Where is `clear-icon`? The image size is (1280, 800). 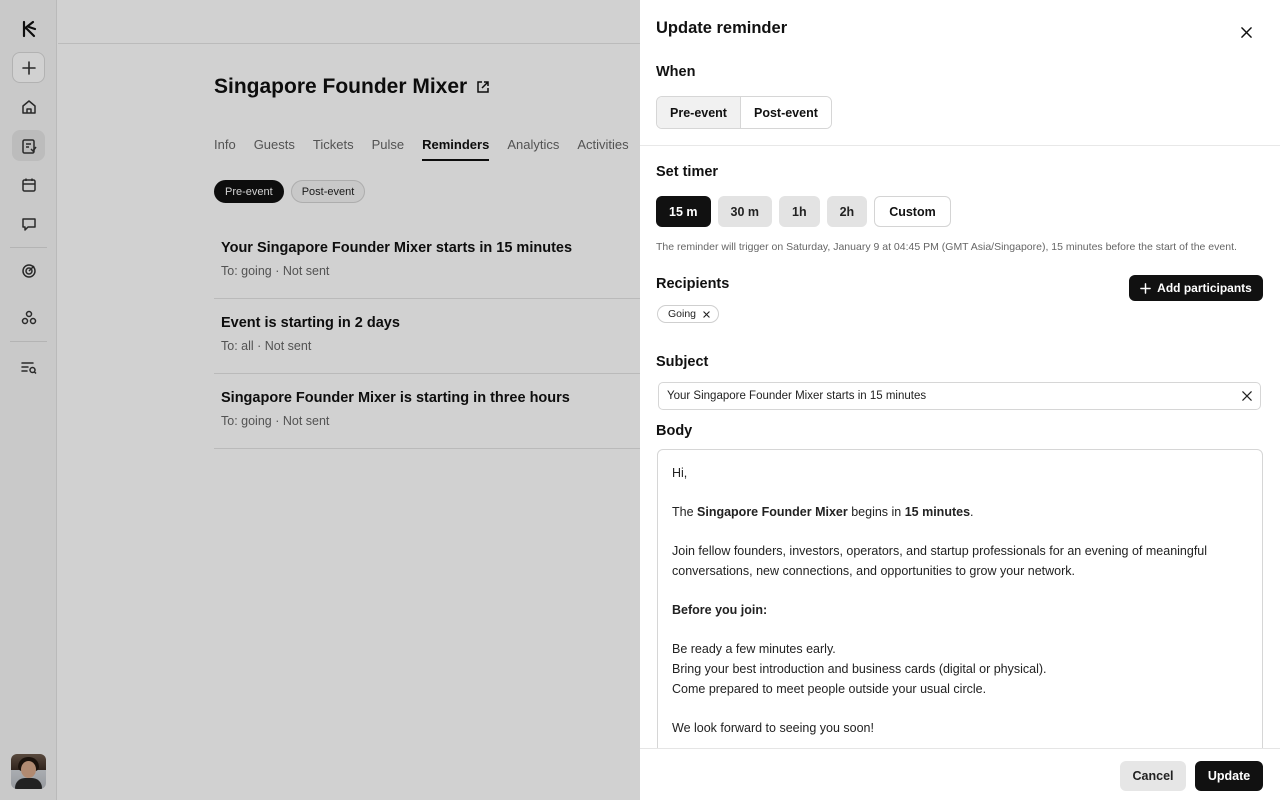
clear-icon is located at coordinates (1247, 396).